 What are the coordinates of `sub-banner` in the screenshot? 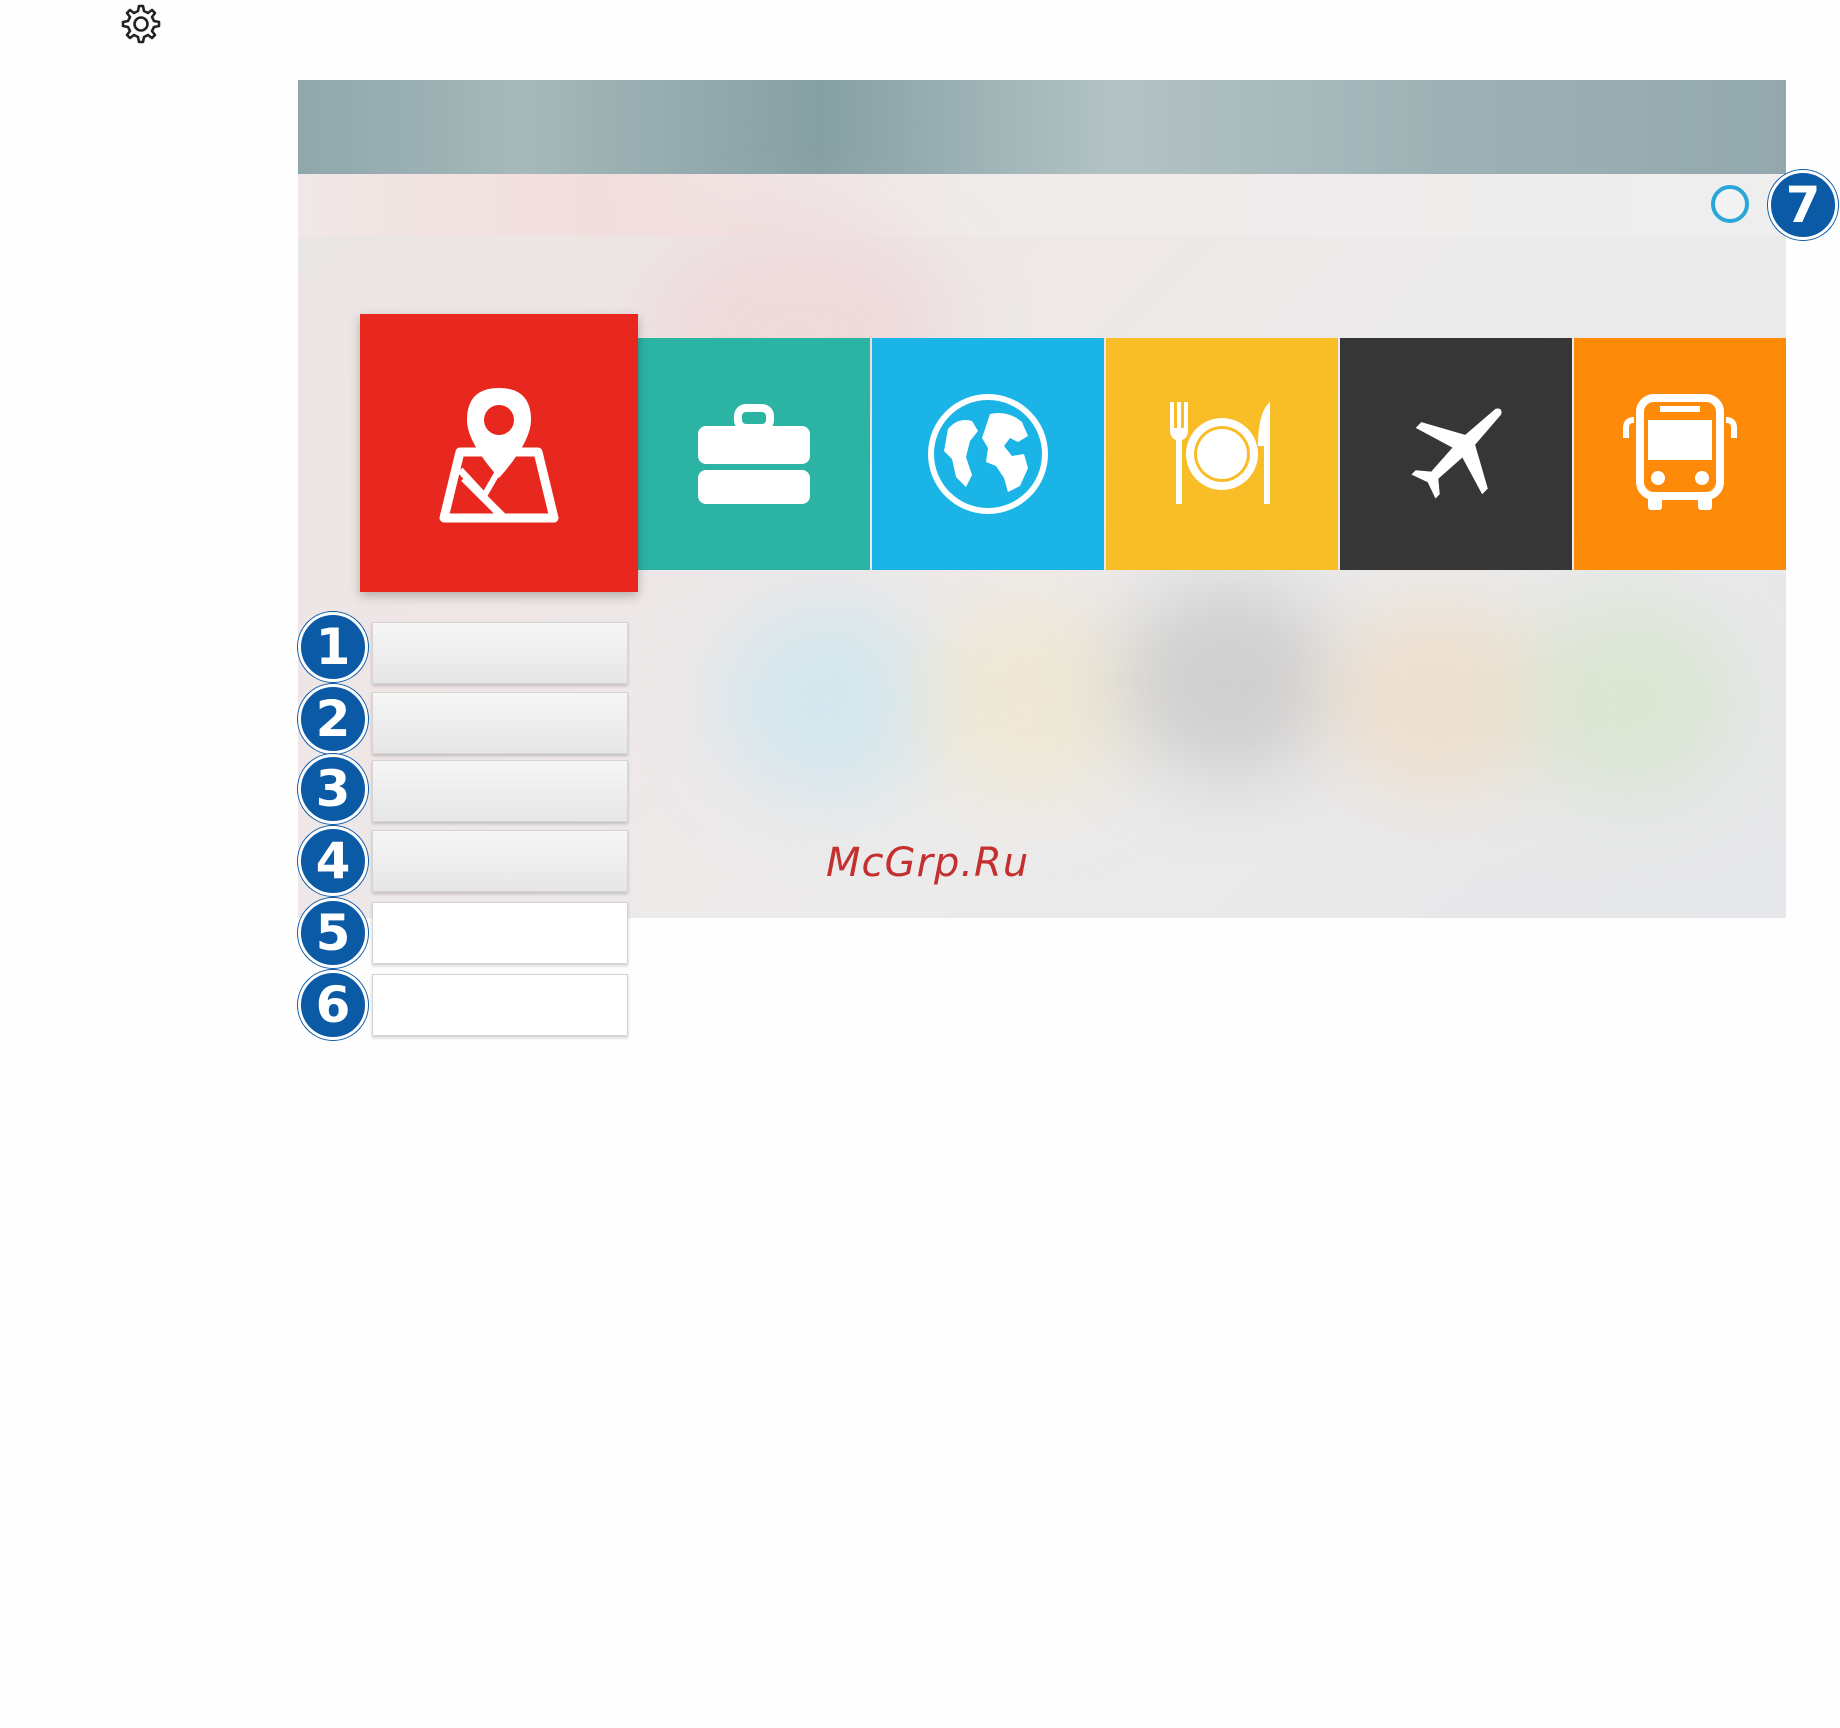 It's located at (1042, 205).